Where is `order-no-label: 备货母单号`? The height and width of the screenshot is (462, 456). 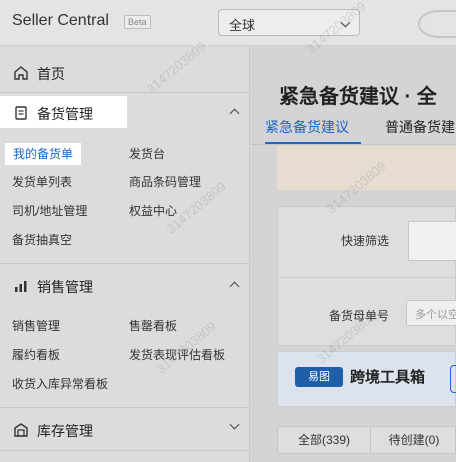
order-no-label: 备货母单号 is located at coordinates (359, 316).